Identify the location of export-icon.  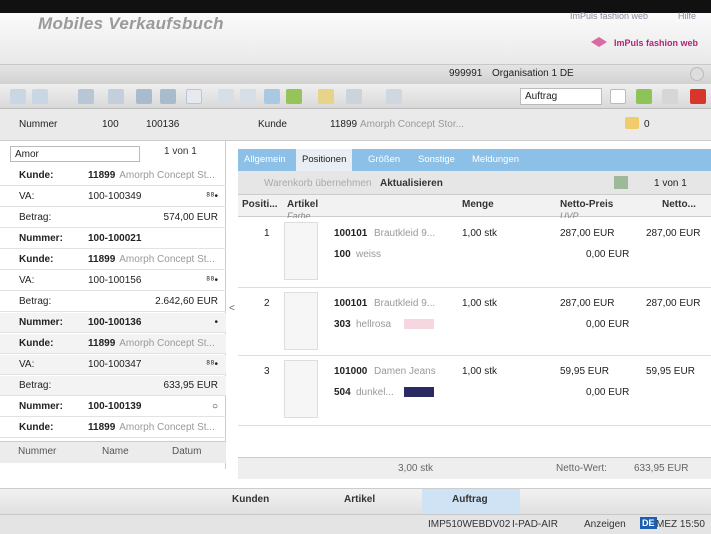
(644, 96).